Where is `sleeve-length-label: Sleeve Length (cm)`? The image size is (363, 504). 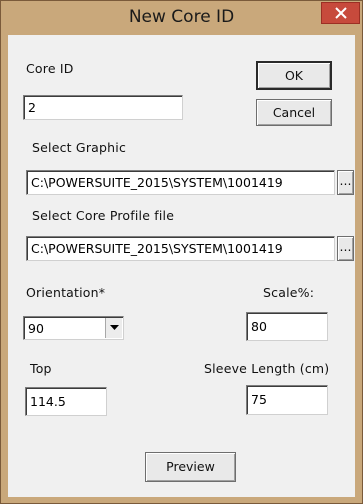 sleeve-length-label: Sleeve Length (cm) is located at coordinates (267, 368).